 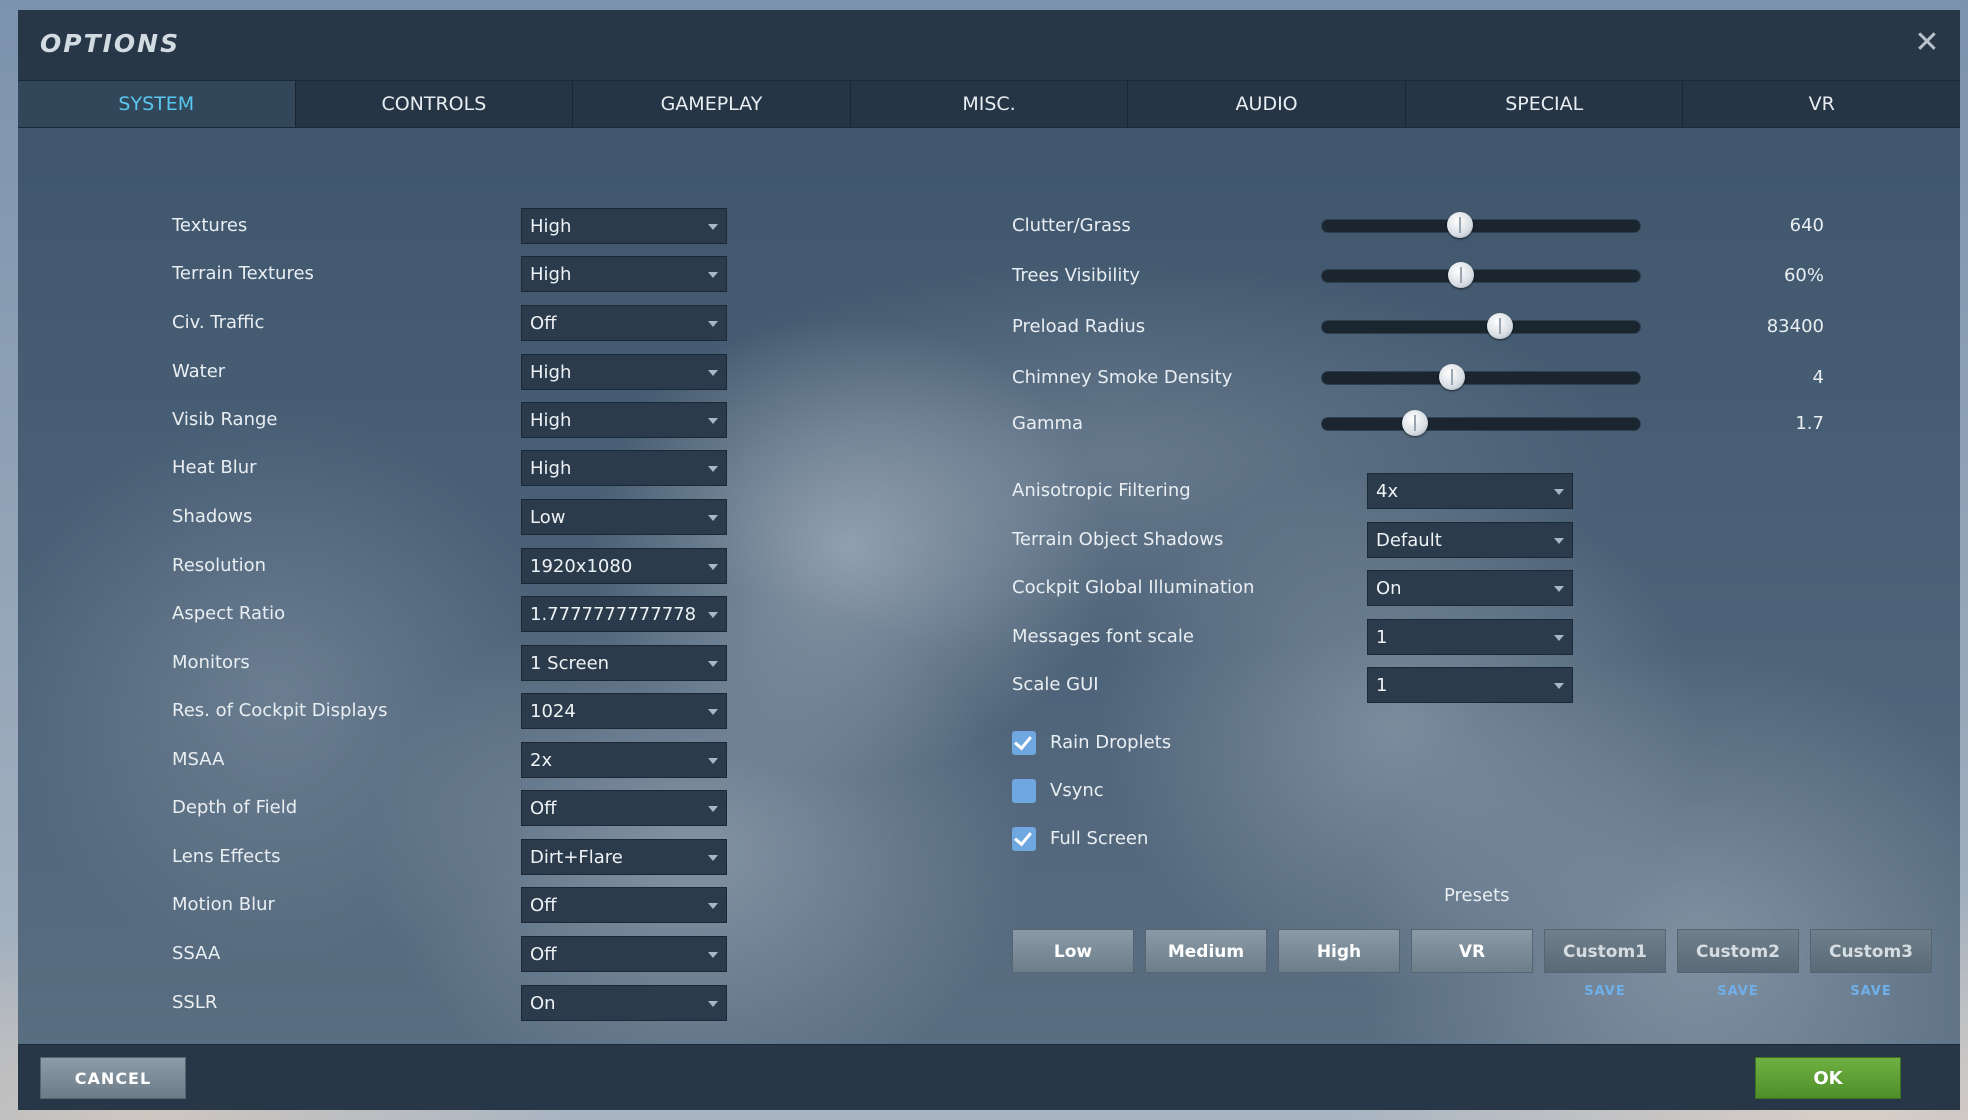 What do you see at coordinates (1470, 491) in the screenshot?
I see `dropdown-anisotropic-filtering: 4x` at bounding box center [1470, 491].